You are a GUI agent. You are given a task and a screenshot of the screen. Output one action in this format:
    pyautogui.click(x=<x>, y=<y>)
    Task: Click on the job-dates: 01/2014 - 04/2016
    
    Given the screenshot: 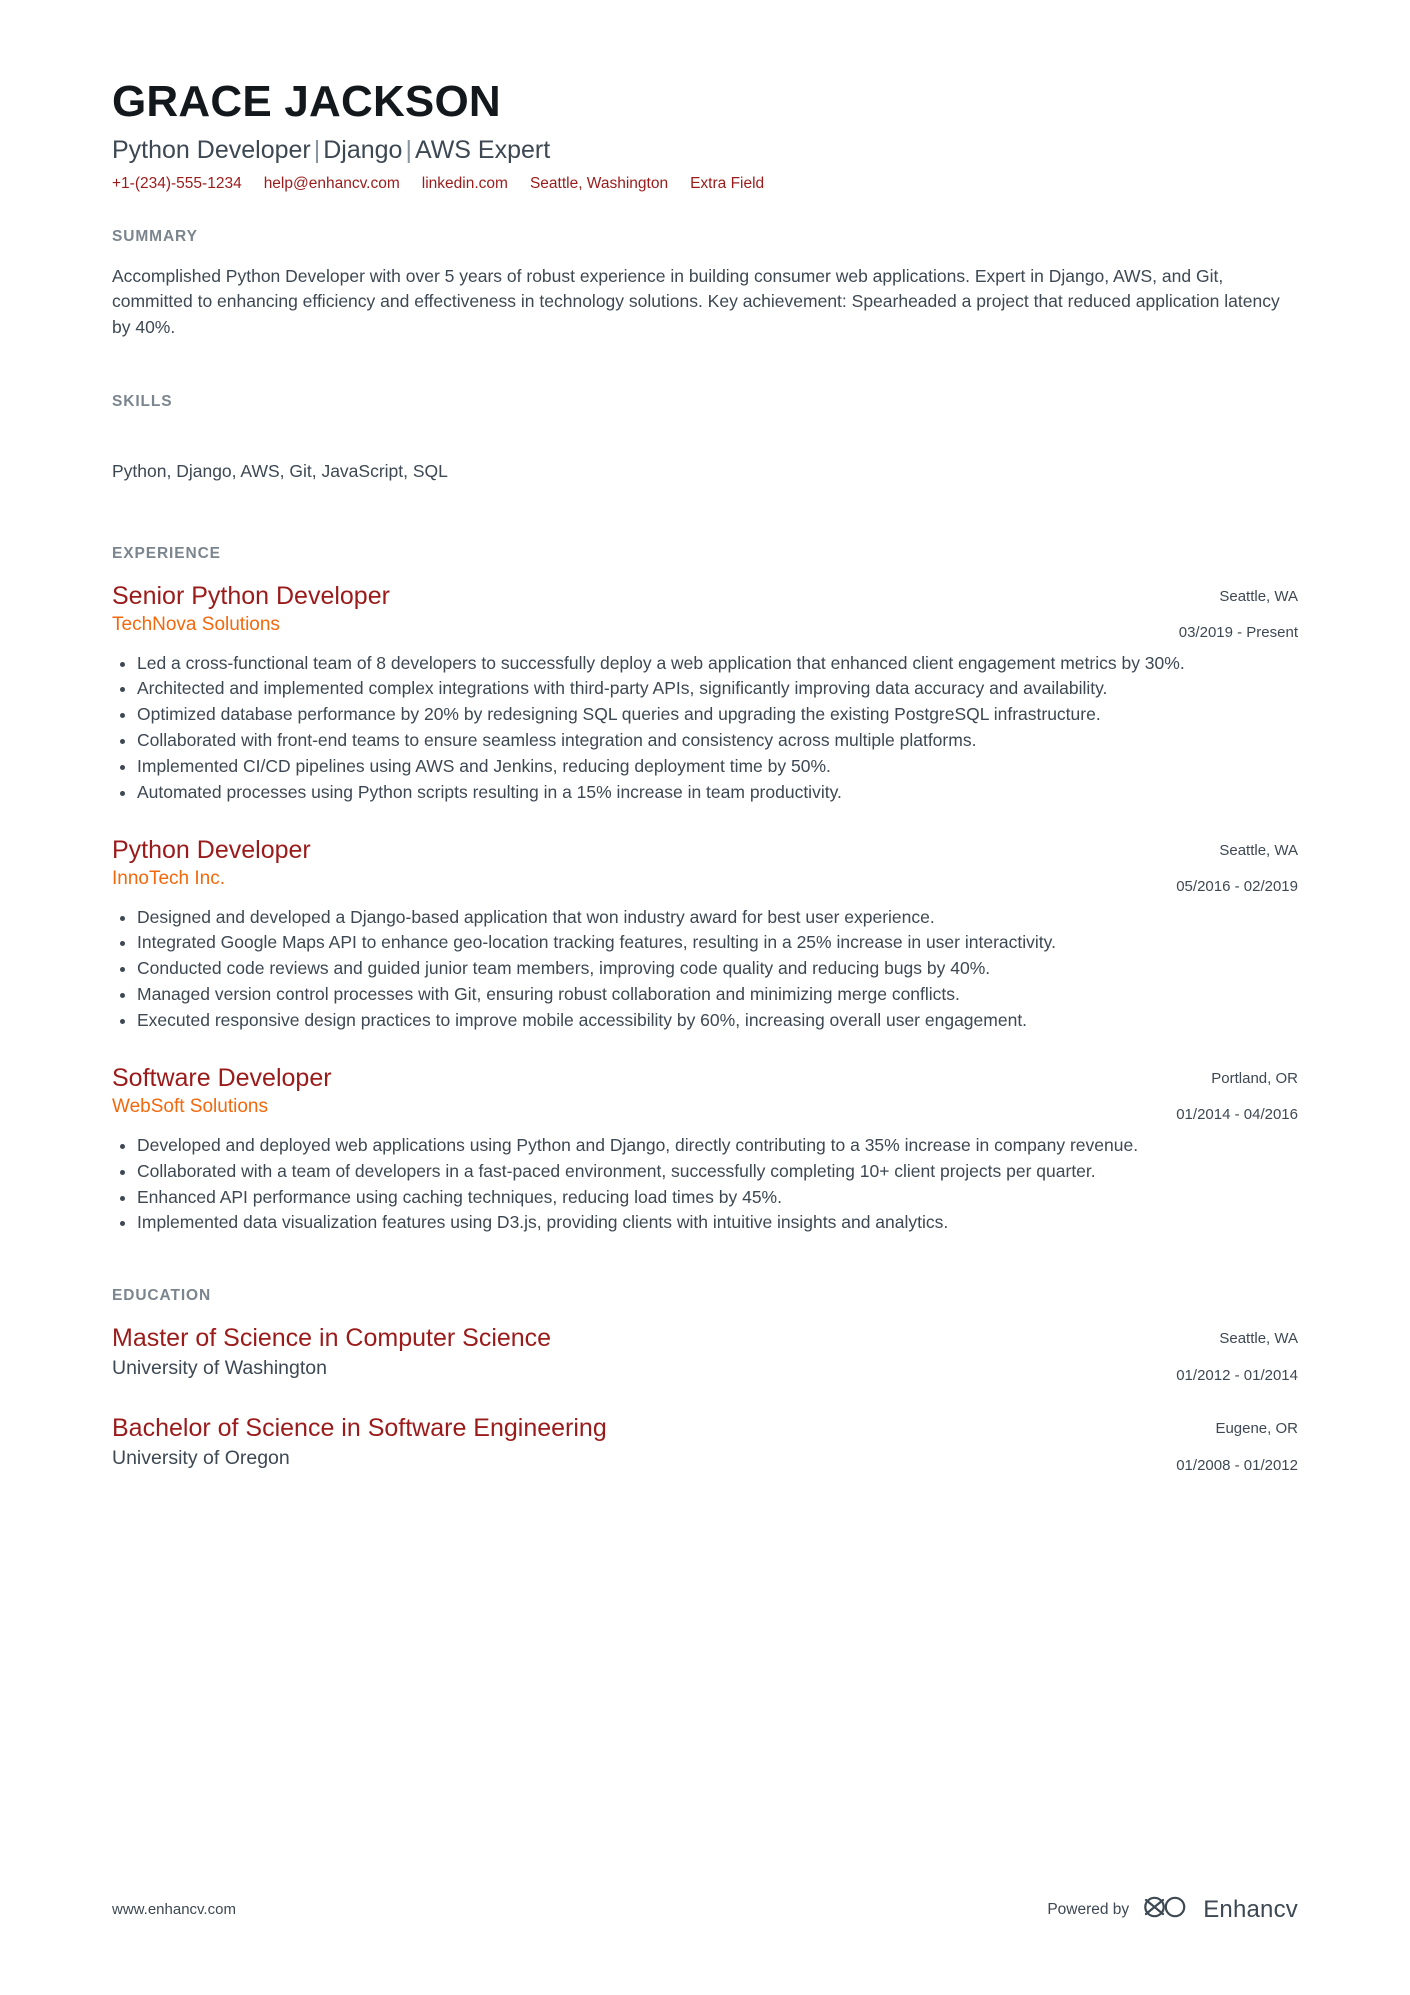 What is the action you would take?
    pyautogui.click(x=1237, y=1115)
    